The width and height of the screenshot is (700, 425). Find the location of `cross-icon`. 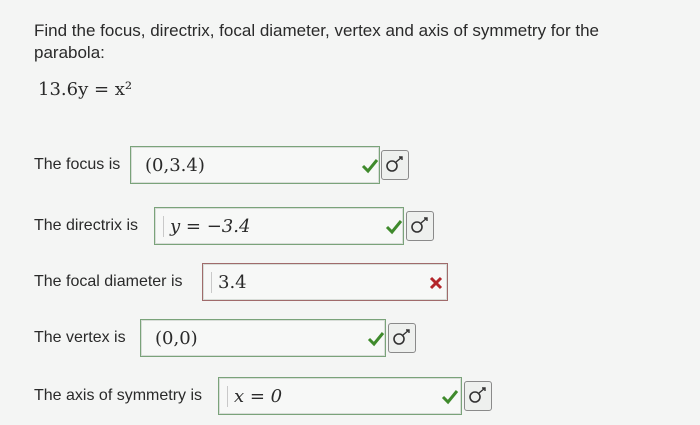

cross-icon is located at coordinates (436, 283).